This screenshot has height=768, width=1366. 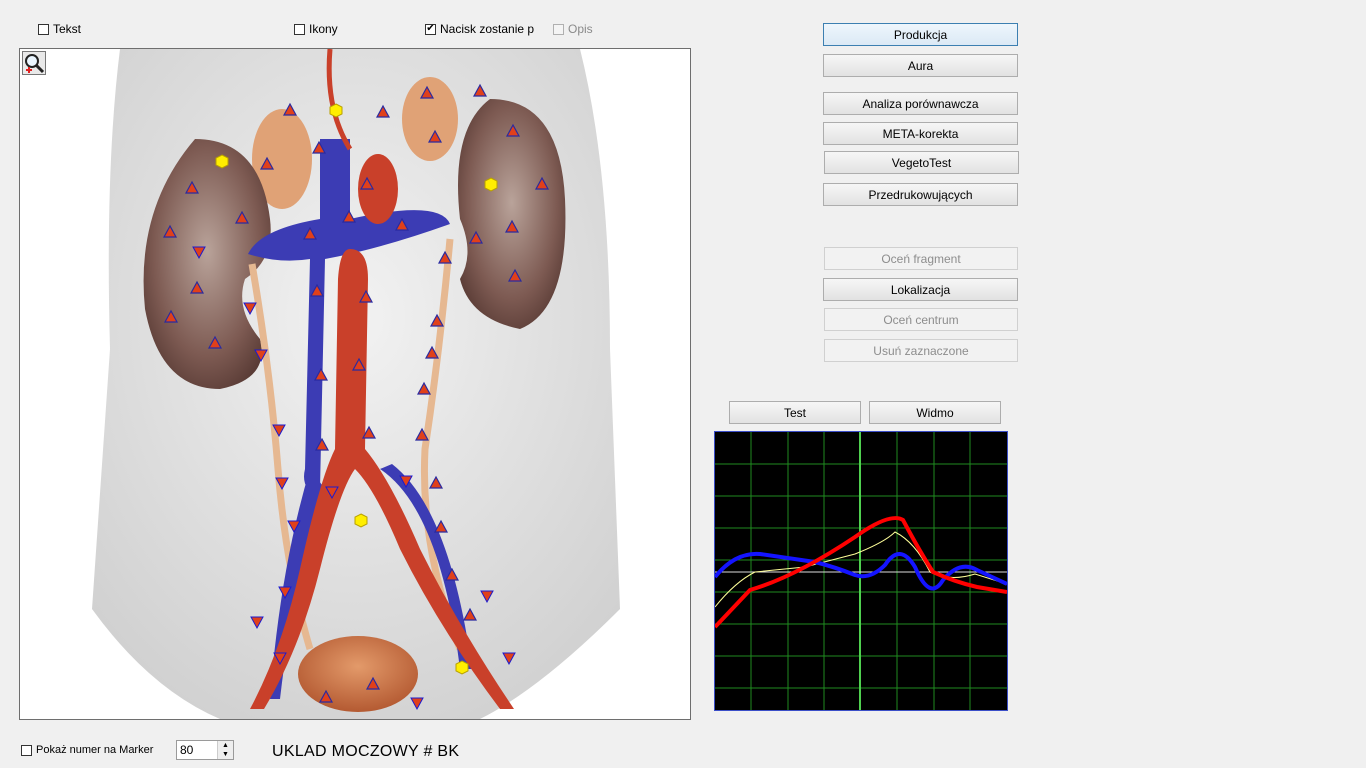 What do you see at coordinates (26, 750) in the screenshot?
I see `pokaz-numer-checkbox-box` at bounding box center [26, 750].